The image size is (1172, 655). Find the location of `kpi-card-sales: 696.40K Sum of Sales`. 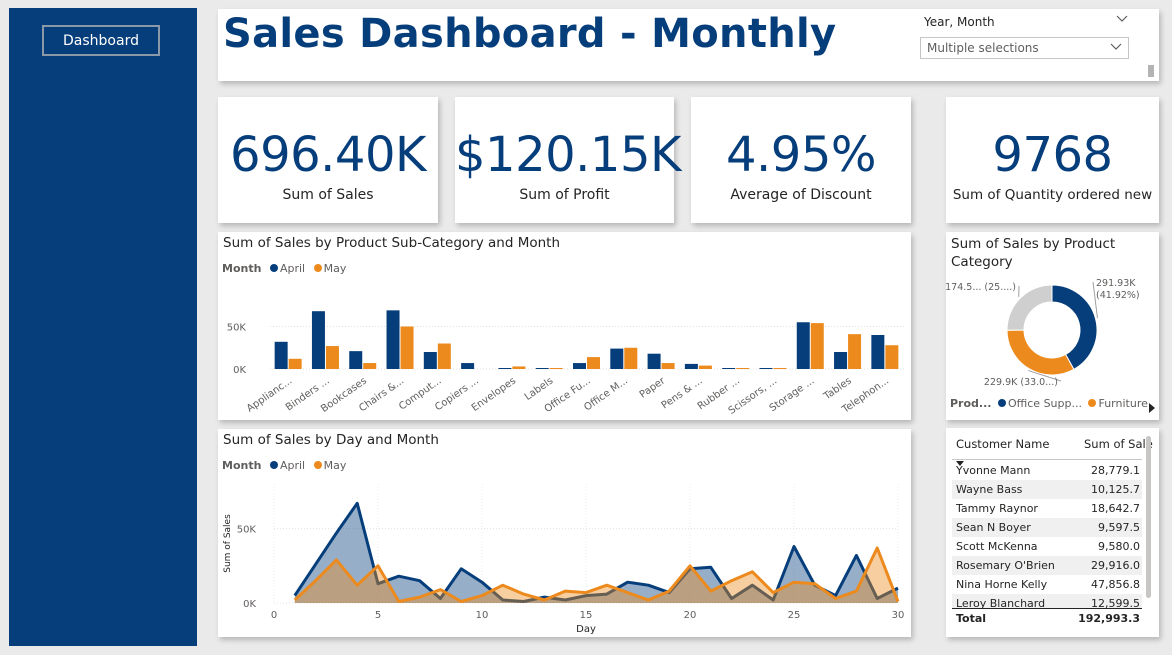

kpi-card-sales: 696.40K Sum of Sales is located at coordinates (328, 160).